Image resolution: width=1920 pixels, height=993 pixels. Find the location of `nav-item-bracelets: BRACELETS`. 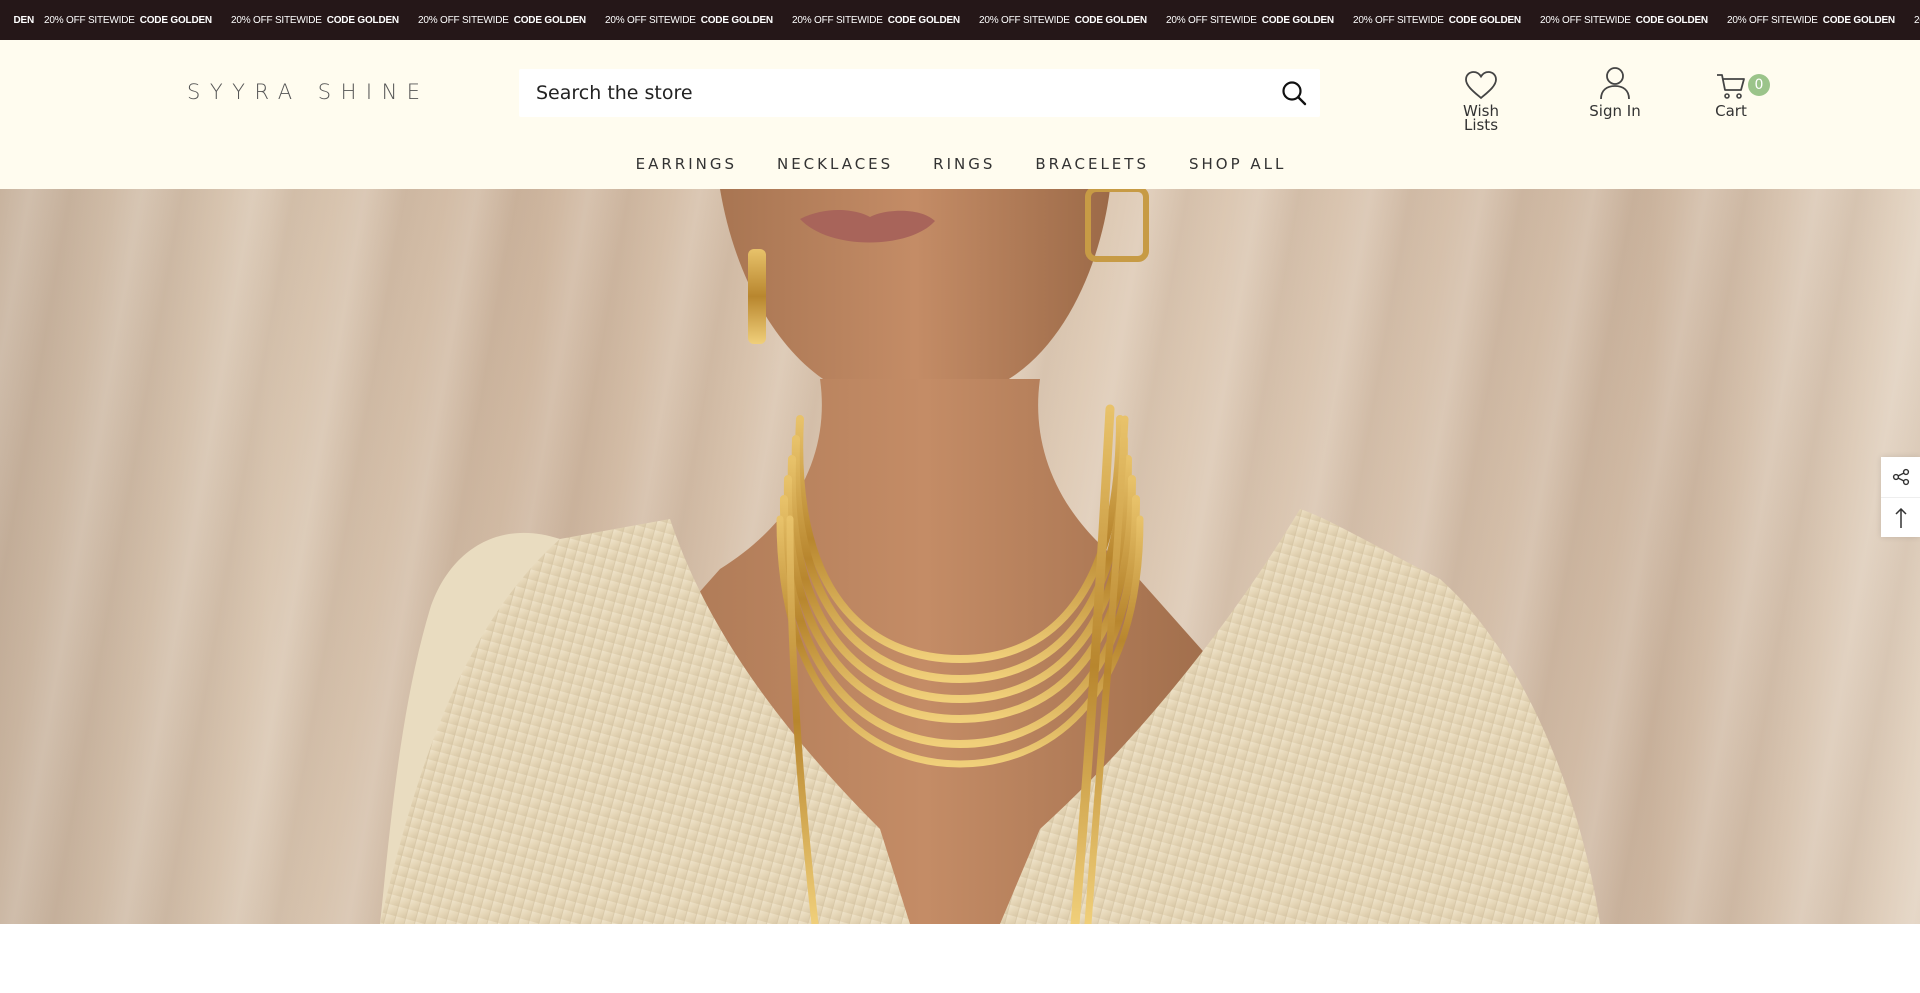

nav-item-bracelets: BRACELETS is located at coordinates (1092, 164).